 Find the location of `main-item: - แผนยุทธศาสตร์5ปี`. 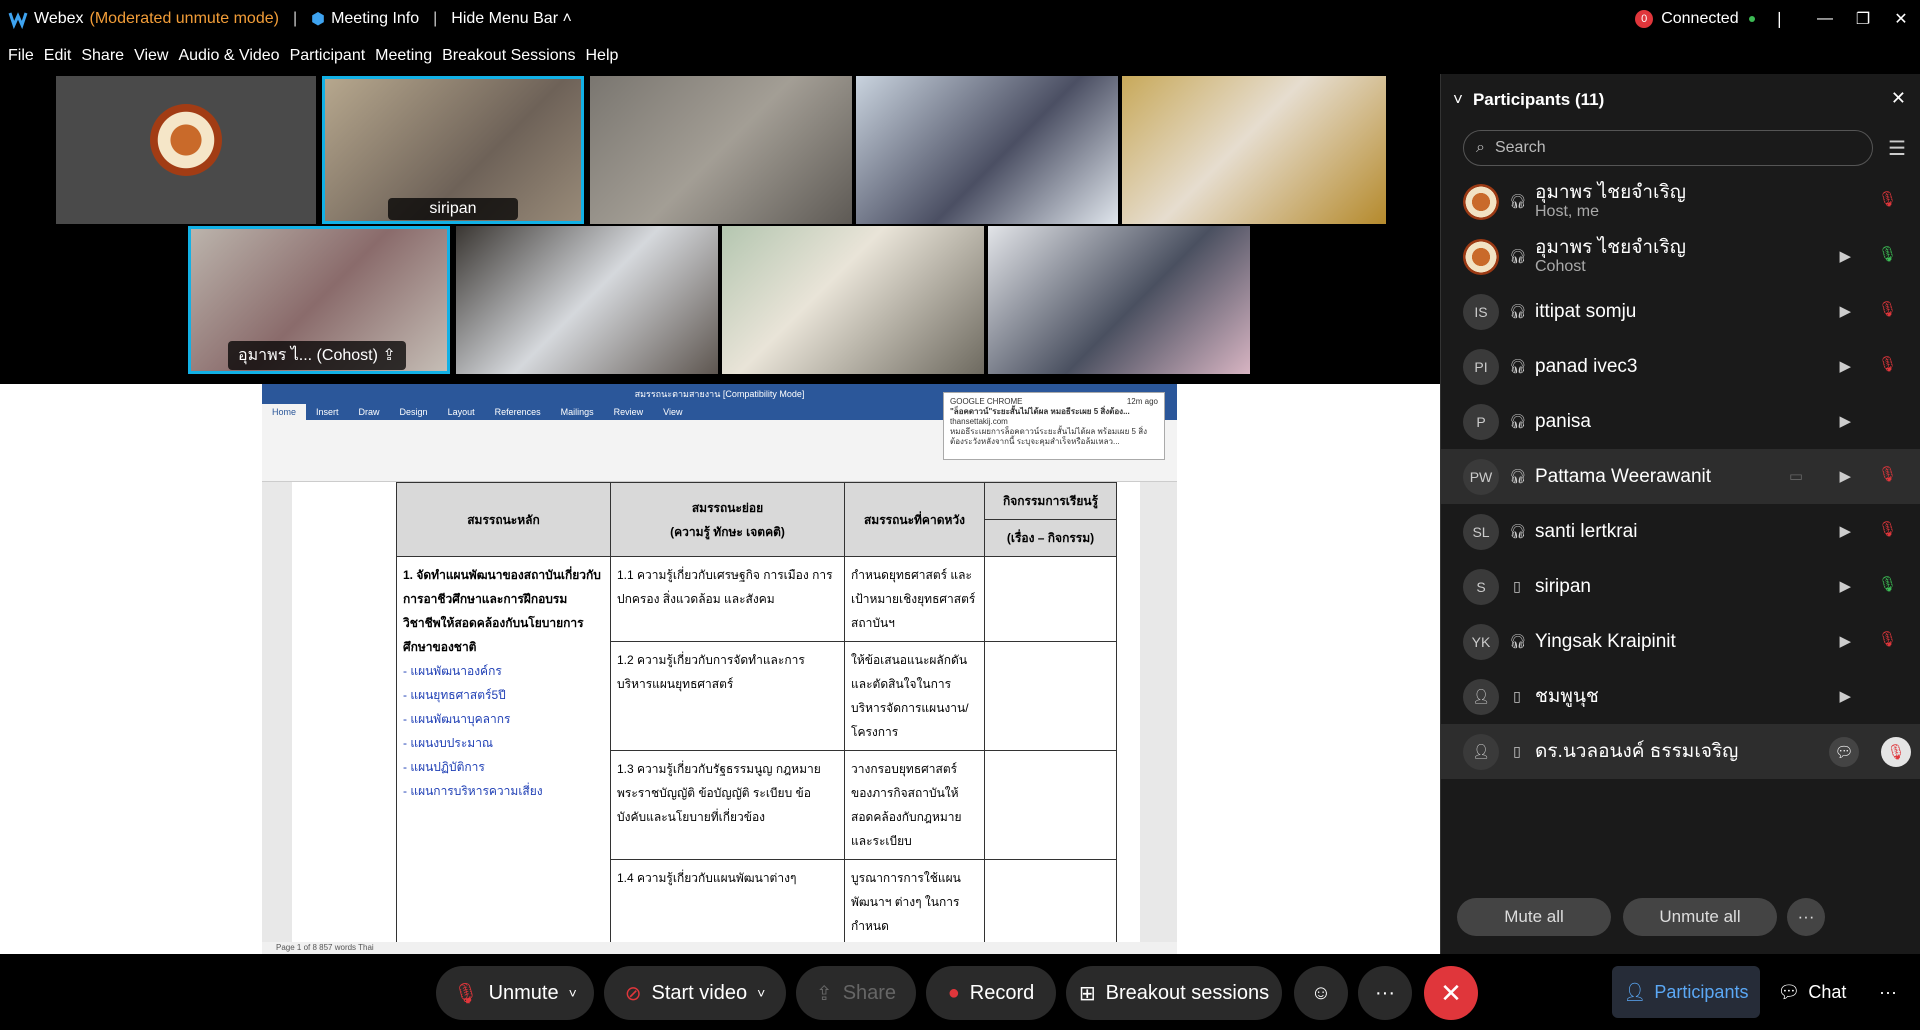

main-item: - แผนยุทธศาสตร์5ปี is located at coordinates (454, 695).